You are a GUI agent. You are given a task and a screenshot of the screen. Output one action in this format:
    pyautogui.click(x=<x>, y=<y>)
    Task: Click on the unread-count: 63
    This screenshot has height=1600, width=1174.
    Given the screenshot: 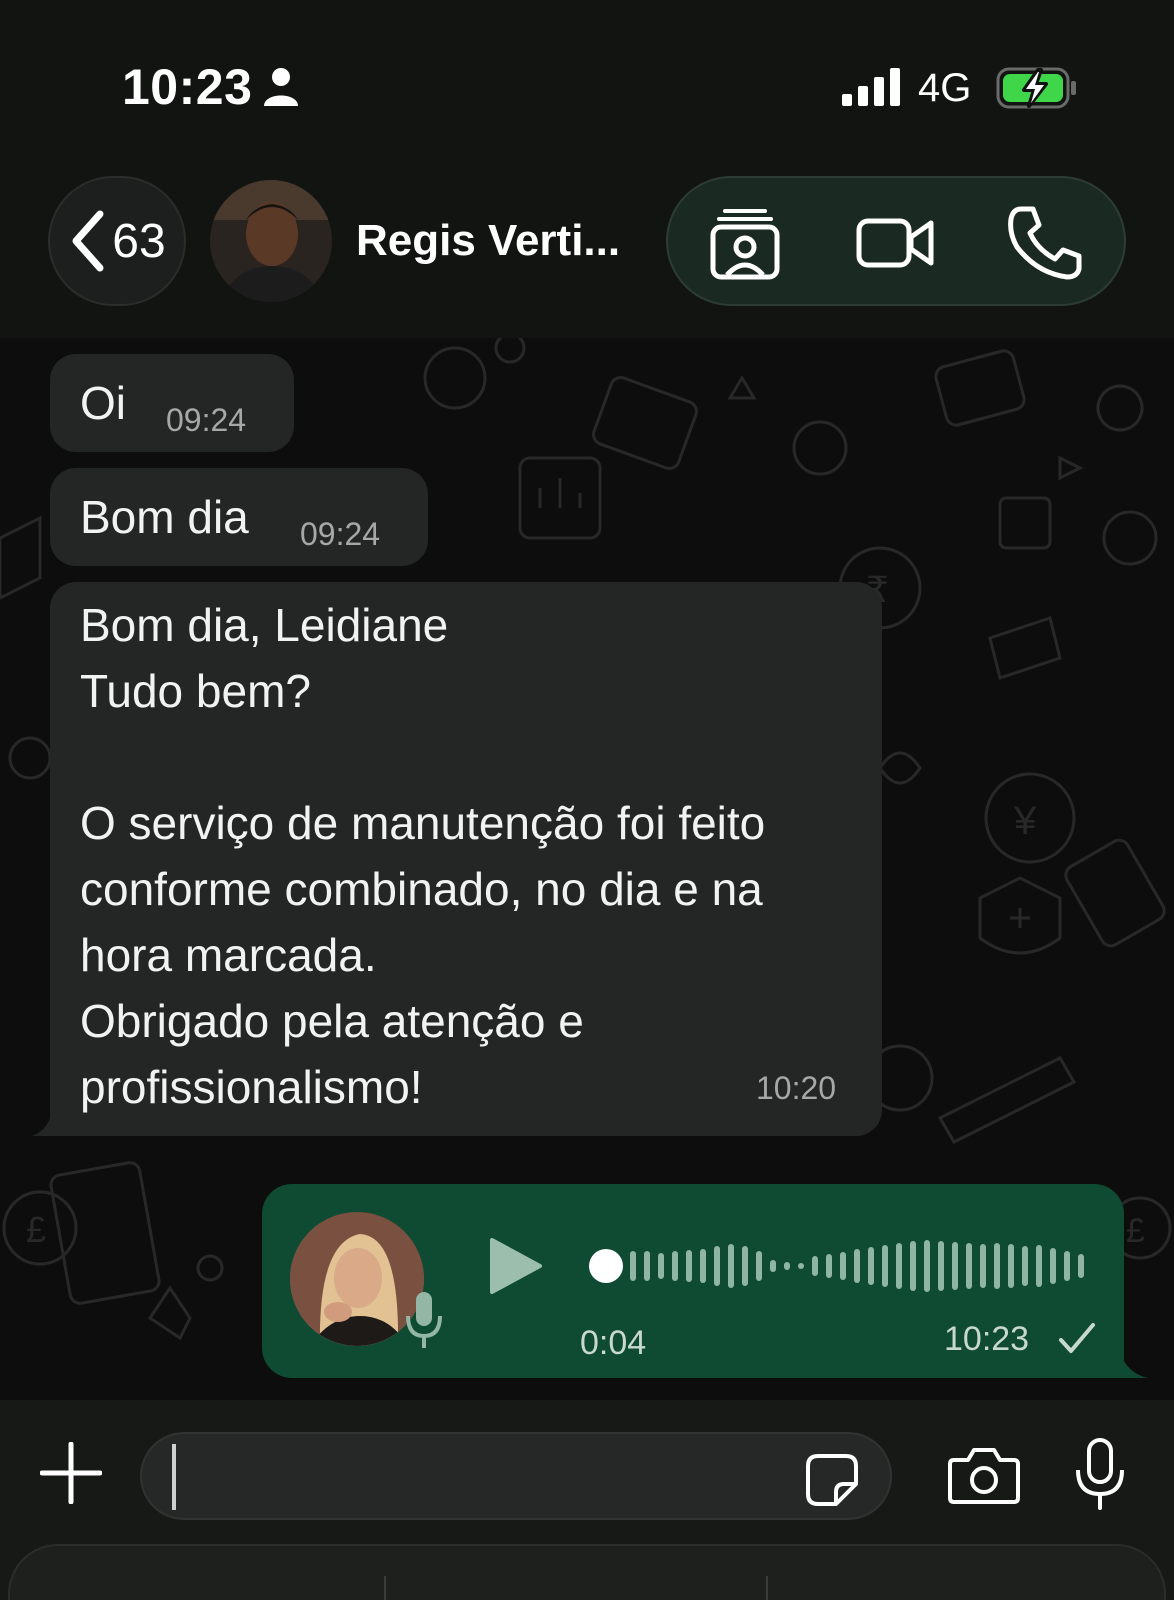 What is the action you would take?
    pyautogui.click(x=139, y=241)
    